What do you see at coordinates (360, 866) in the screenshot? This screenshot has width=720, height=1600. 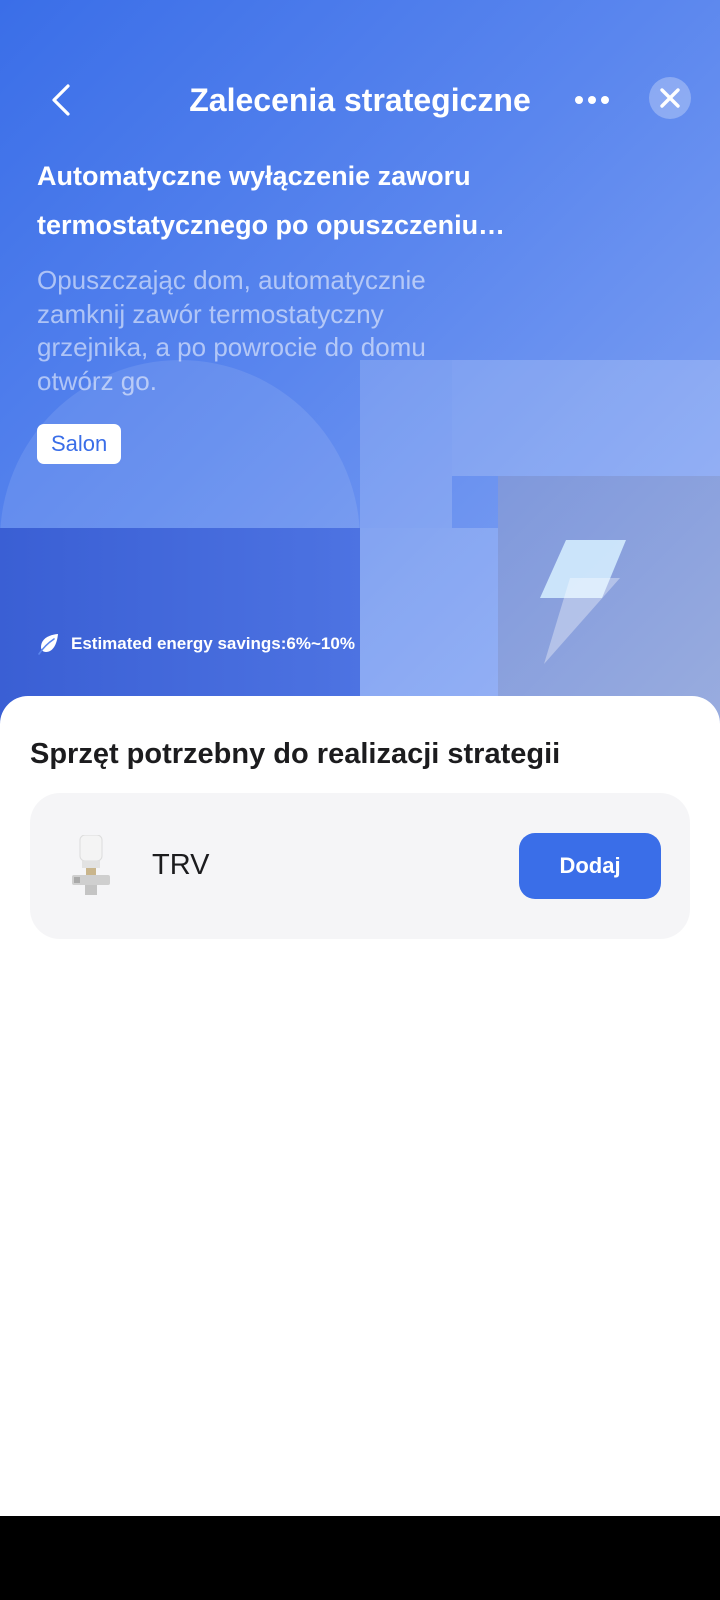 I see `device-card: TRV Dodaj` at bounding box center [360, 866].